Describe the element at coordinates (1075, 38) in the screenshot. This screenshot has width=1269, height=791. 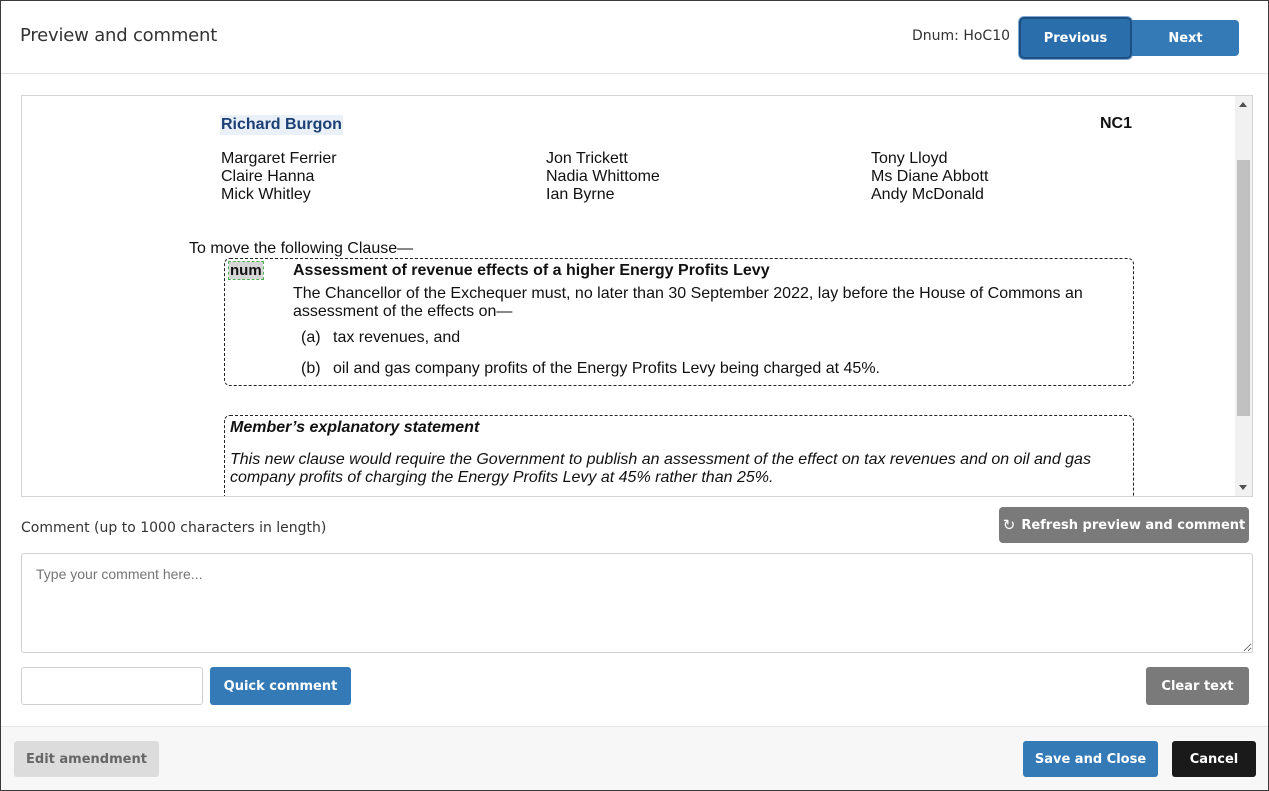
I see `previous-button: Previous` at that location.